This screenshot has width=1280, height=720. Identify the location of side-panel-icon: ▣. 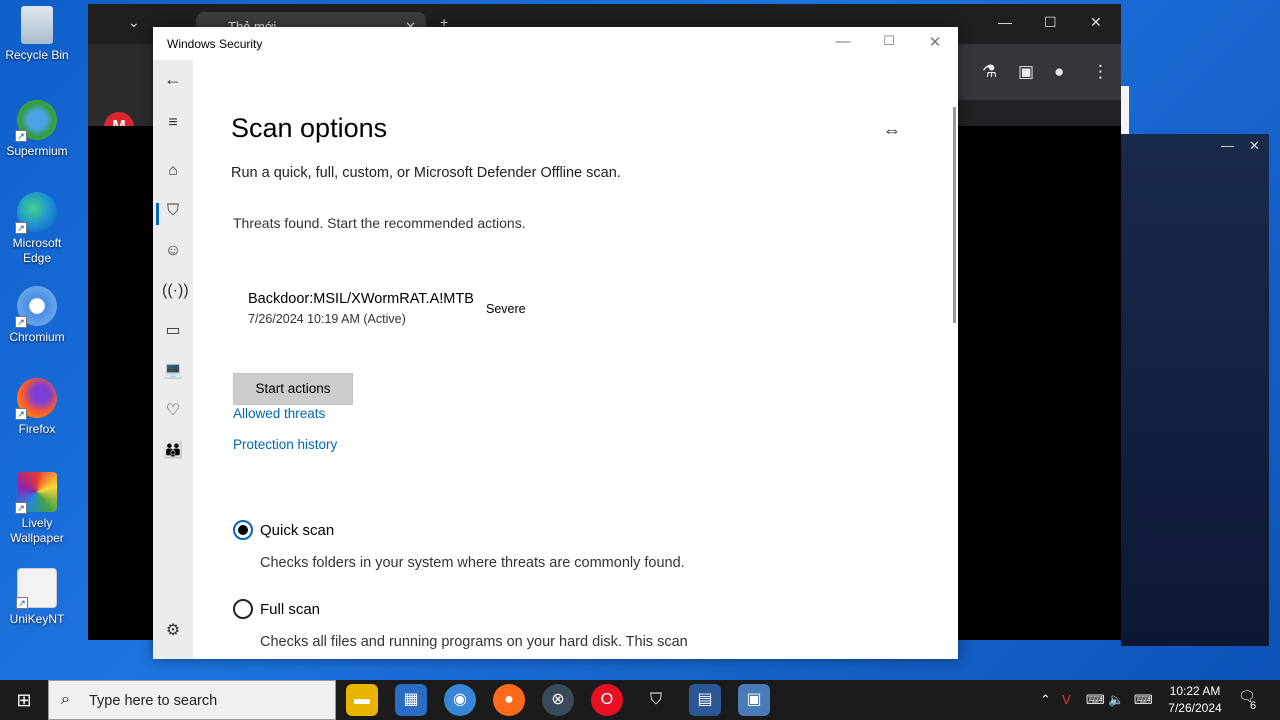
(1026, 72).